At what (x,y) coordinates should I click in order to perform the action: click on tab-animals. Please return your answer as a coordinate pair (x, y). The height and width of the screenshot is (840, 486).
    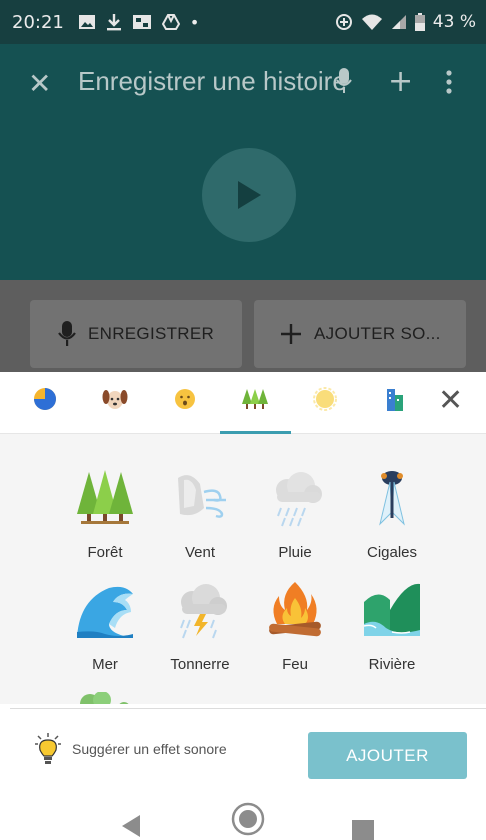
    Looking at the image, I should click on (115, 399).